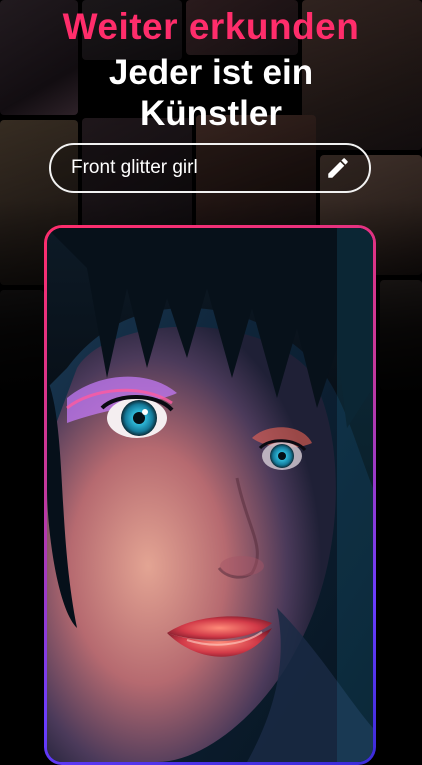 This screenshot has height=765, width=422. Describe the element at coordinates (211, 93) in the screenshot. I see `page-subtitle: Jeder ist ein Künstler` at that location.